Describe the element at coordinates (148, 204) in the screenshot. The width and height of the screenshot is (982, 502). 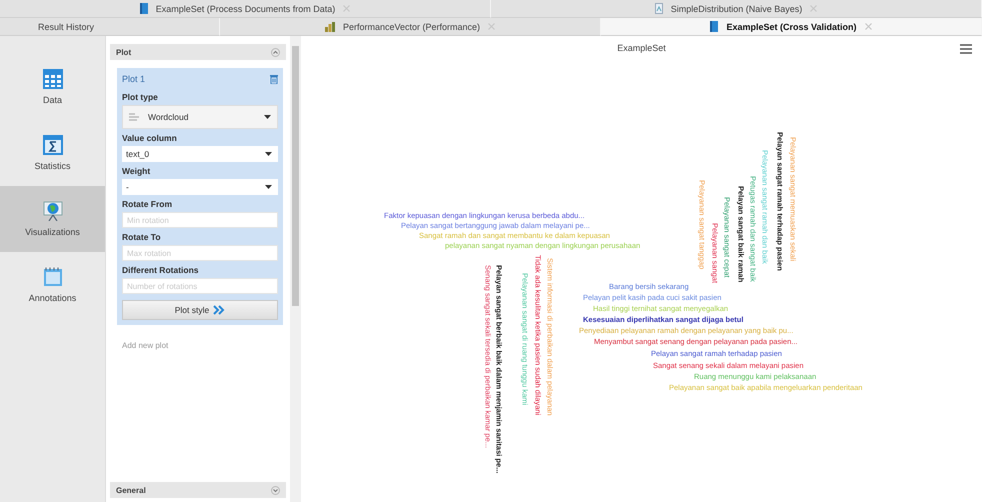
I see `field-label: Rotate From` at that location.